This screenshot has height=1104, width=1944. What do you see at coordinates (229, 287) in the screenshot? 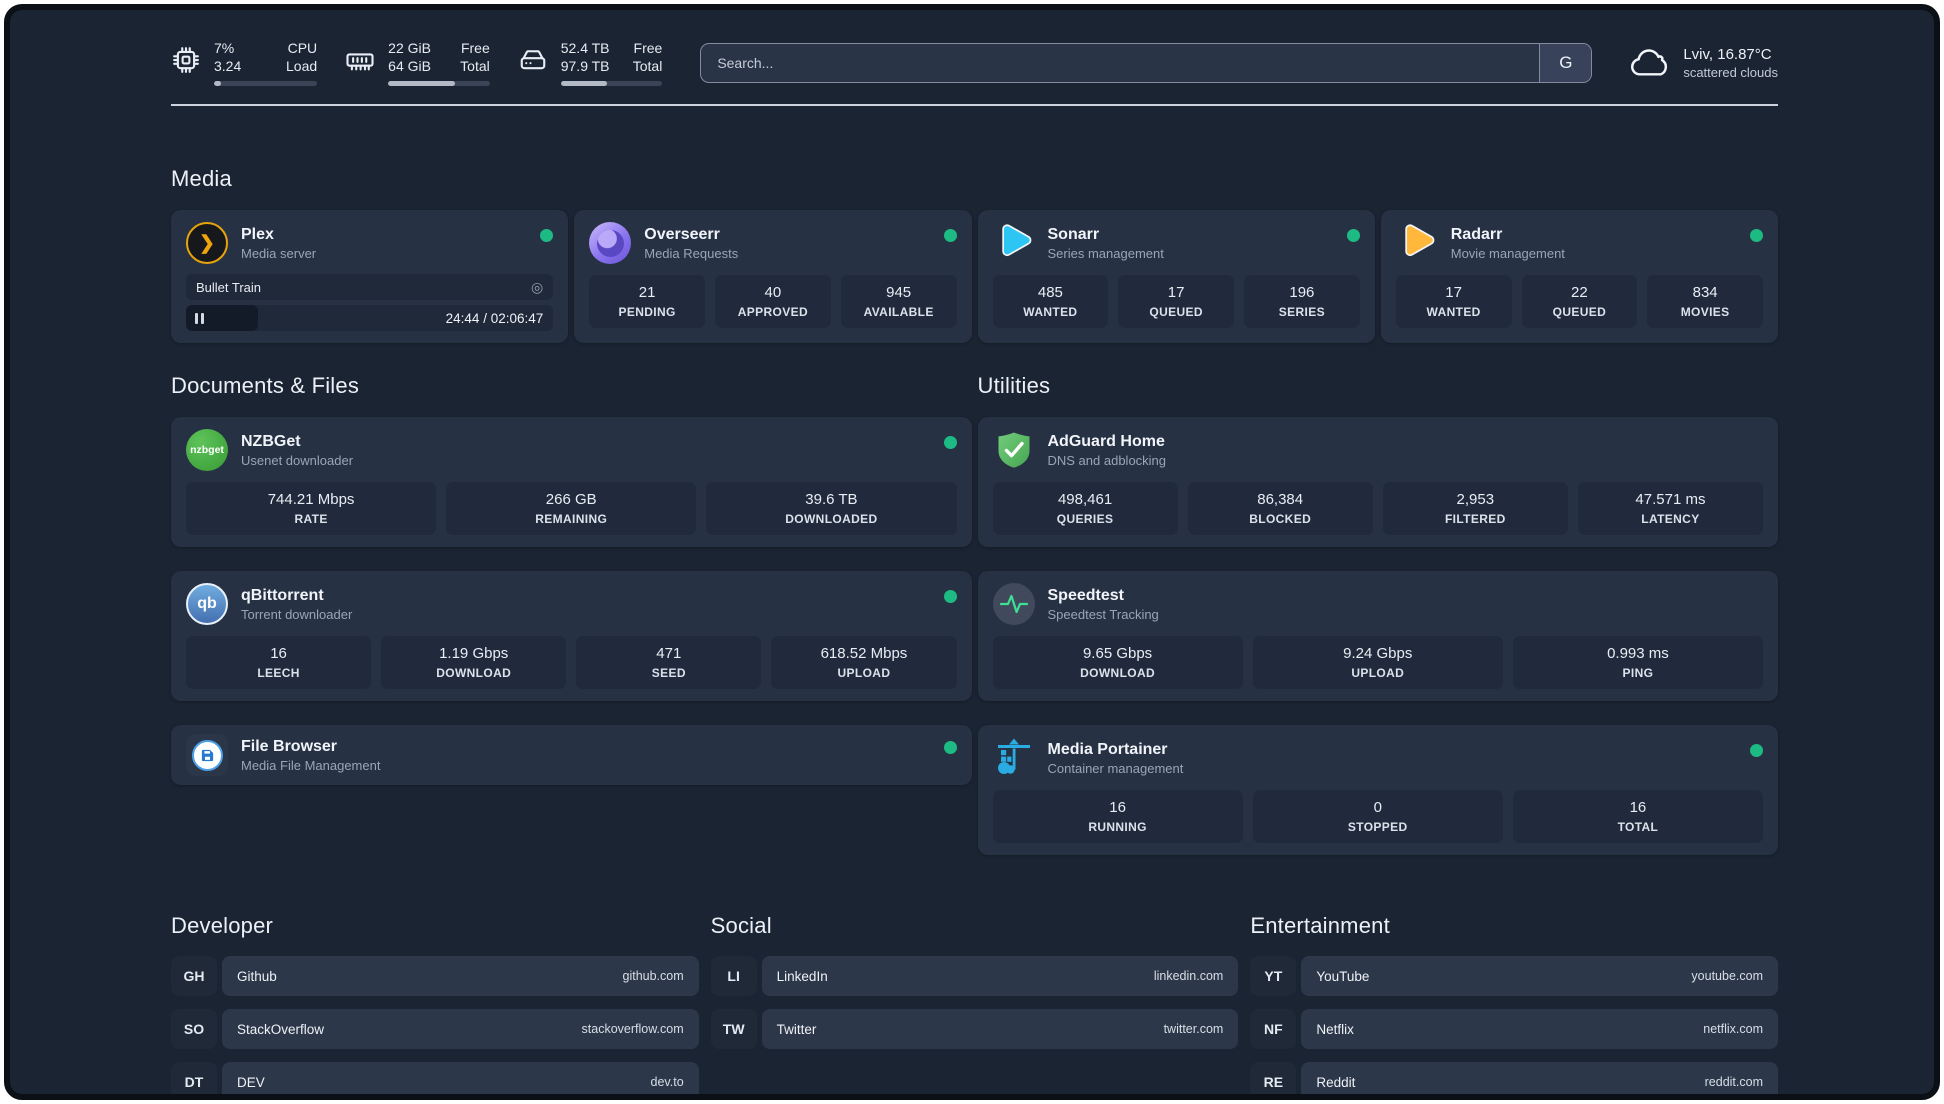
I see `now-playing-title: Bullet Train` at bounding box center [229, 287].